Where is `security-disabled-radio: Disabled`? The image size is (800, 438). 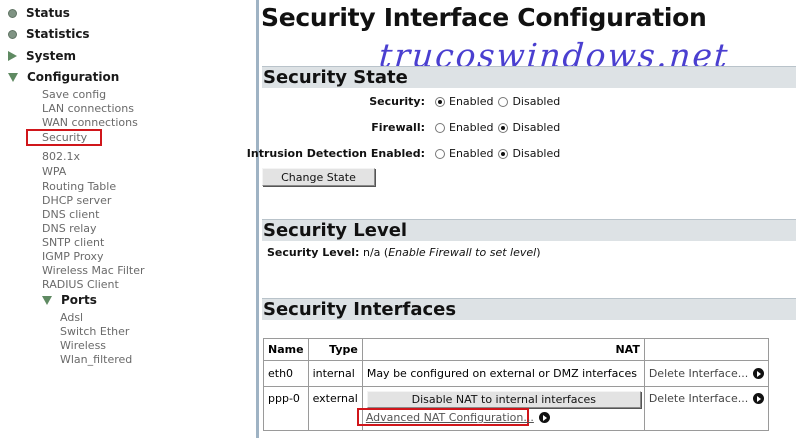
security-disabled-radio: Disabled is located at coordinates (529, 101).